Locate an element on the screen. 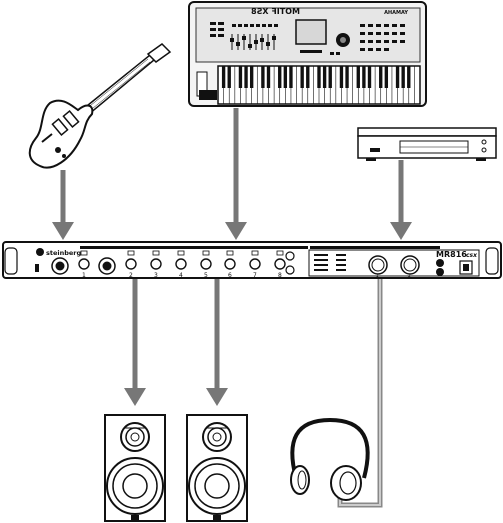  arrow-keyboard-to-interface is located at coordinates (236, 174).